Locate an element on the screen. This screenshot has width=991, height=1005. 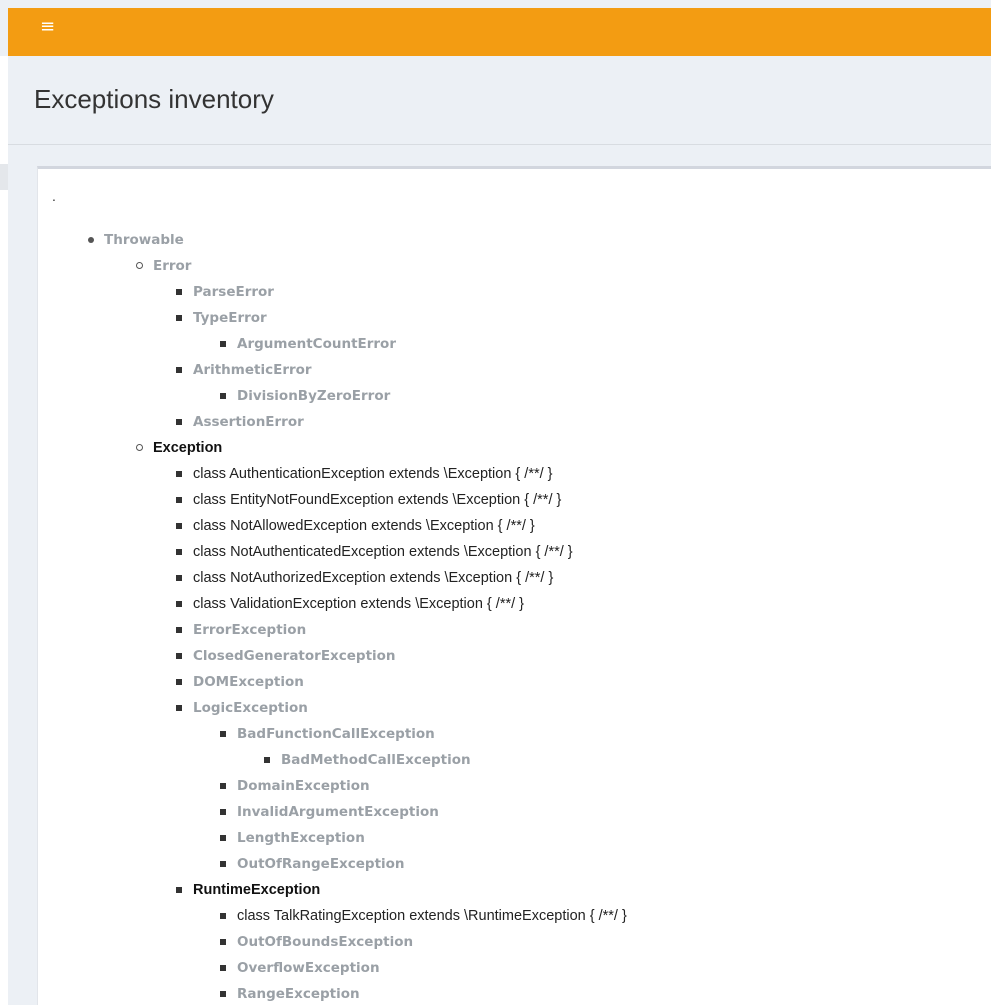
tree-item-label: ArithmeticError is located at coordinates (252, 370).